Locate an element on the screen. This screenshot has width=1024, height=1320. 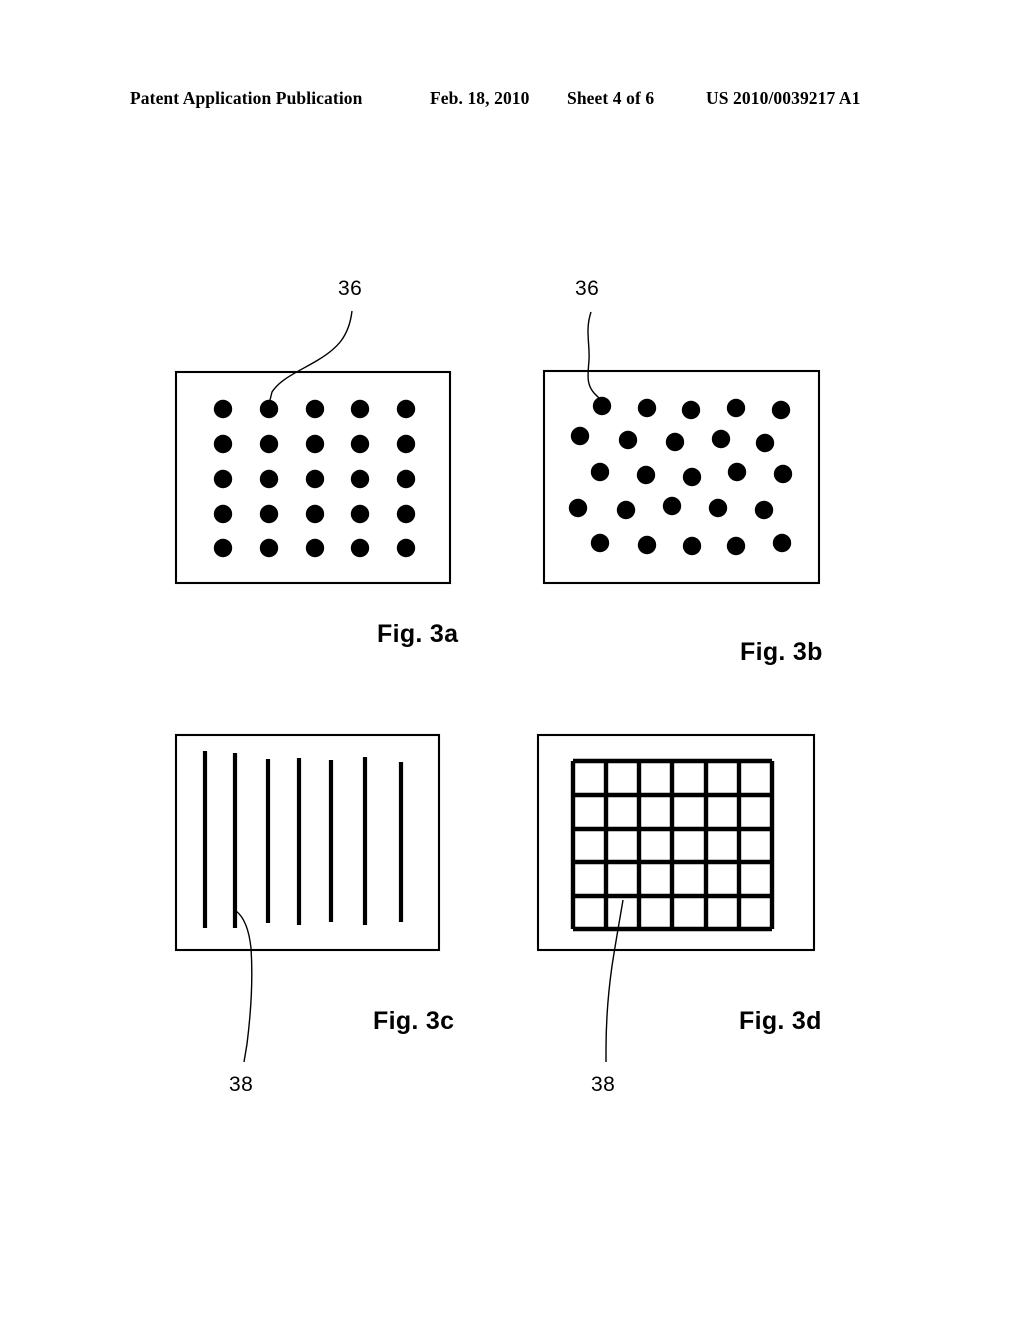
figure-3b-group is located at coordinates (681, 448).